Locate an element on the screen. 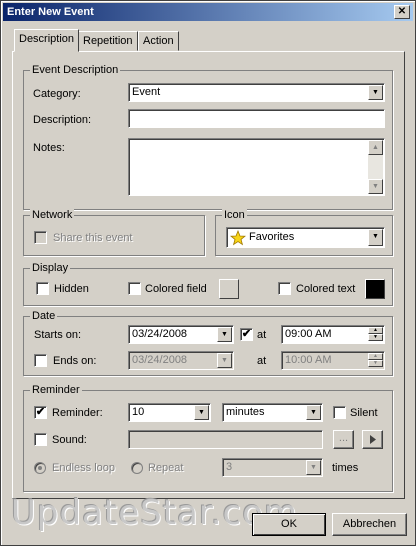  tab-description: Description is located at coordinates (47, 40).